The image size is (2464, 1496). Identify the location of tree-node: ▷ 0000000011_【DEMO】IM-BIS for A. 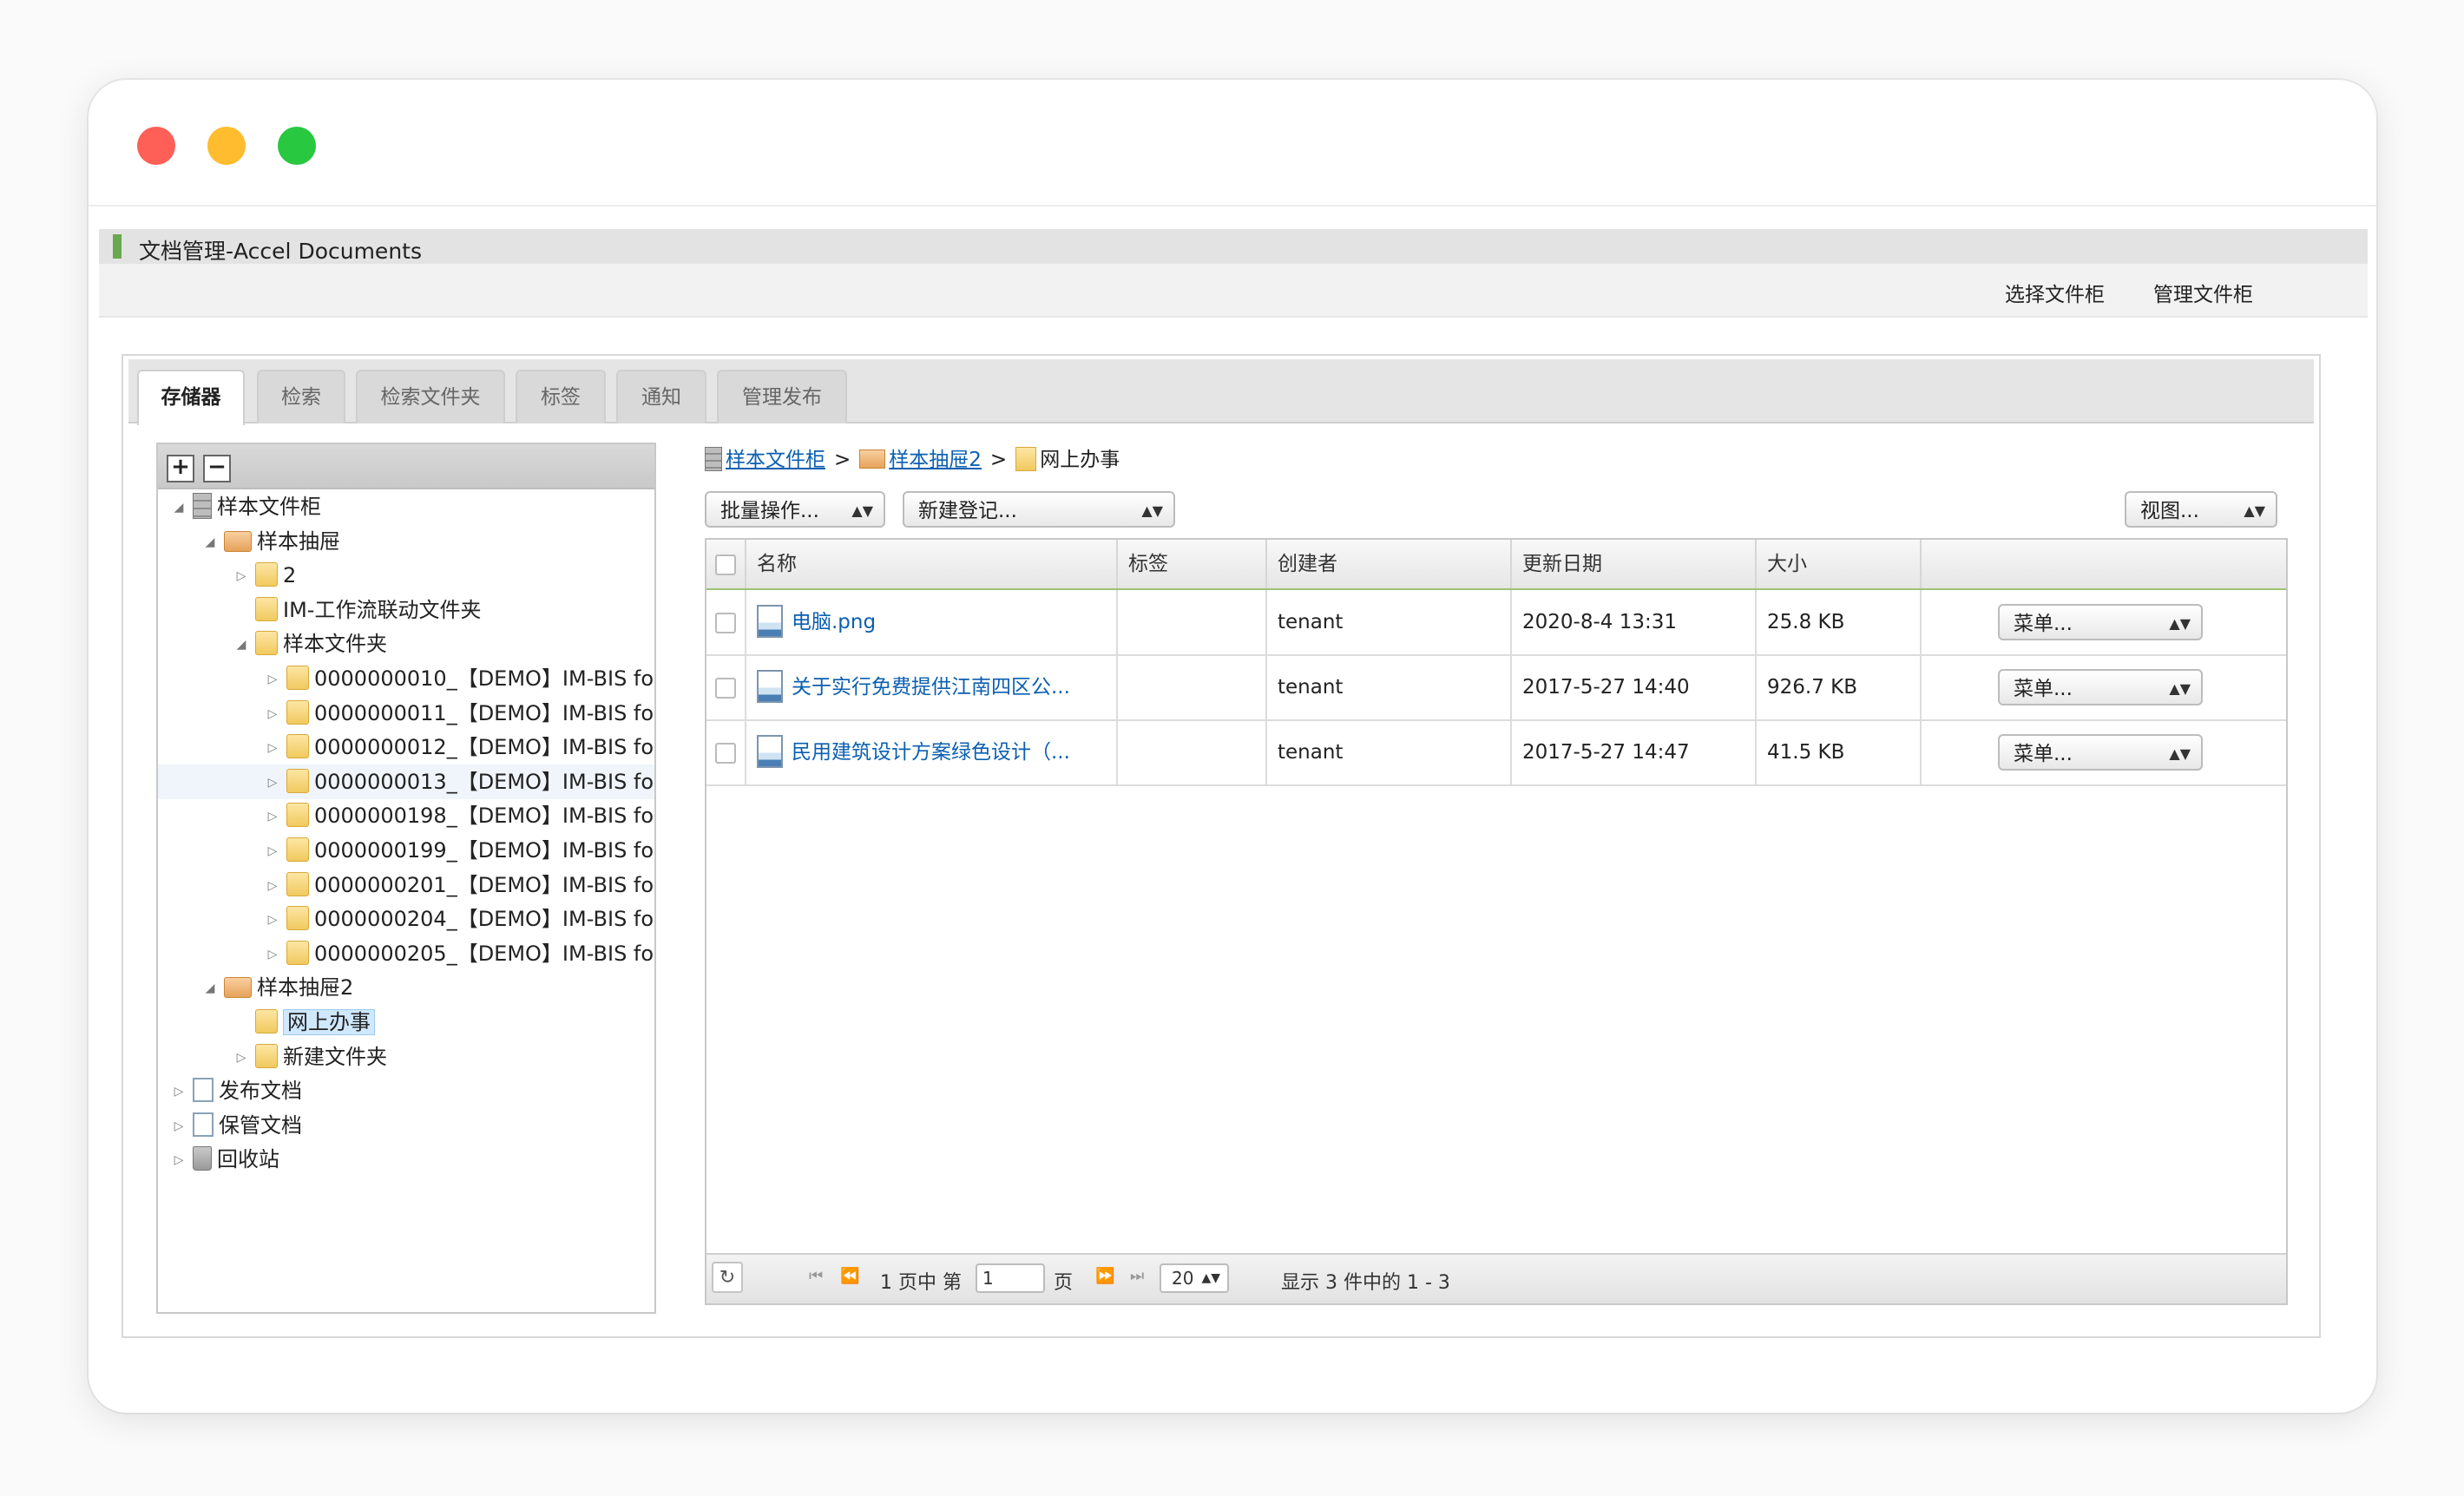
(459, 713).